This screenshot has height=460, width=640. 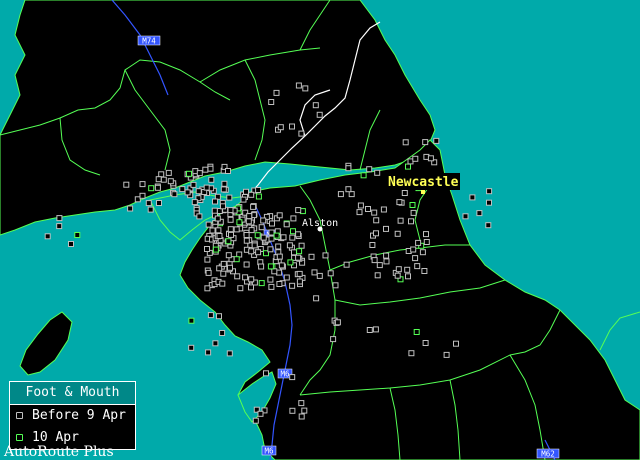 I want to click on app-name: AutoRoute Plus, so click(x=59, y=452).